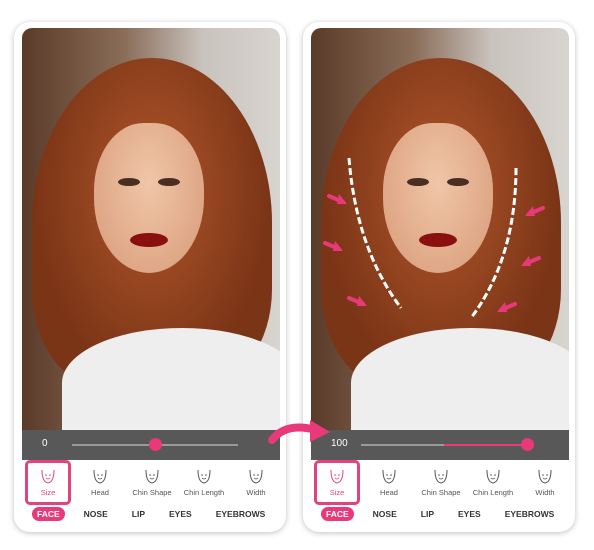 Image resolution: width=594 pixels, height=550 pixels. What do you see at coordinates (485, 445) in the screenshot?
I see `slider-fill` at bounding box center [485, 445].